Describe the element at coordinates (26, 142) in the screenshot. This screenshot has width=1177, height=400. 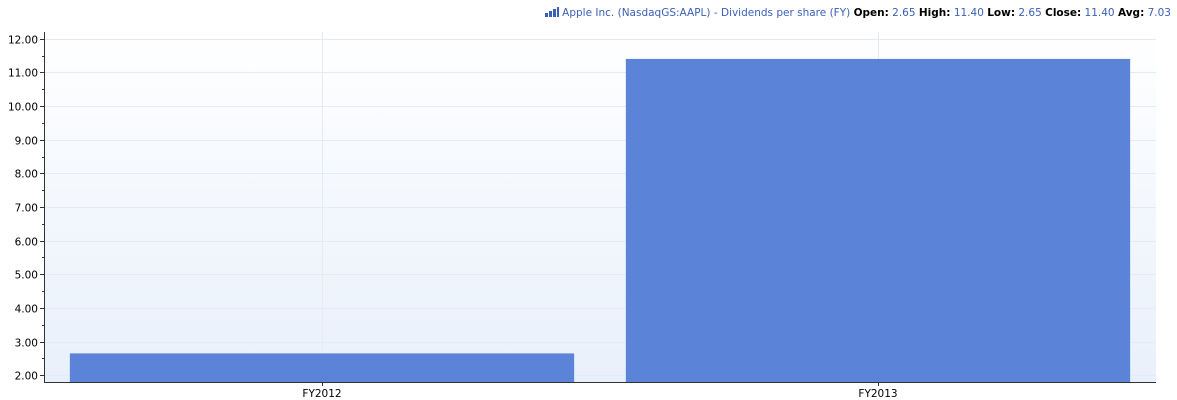
I see `y-tick-label: 9.00` at that location.